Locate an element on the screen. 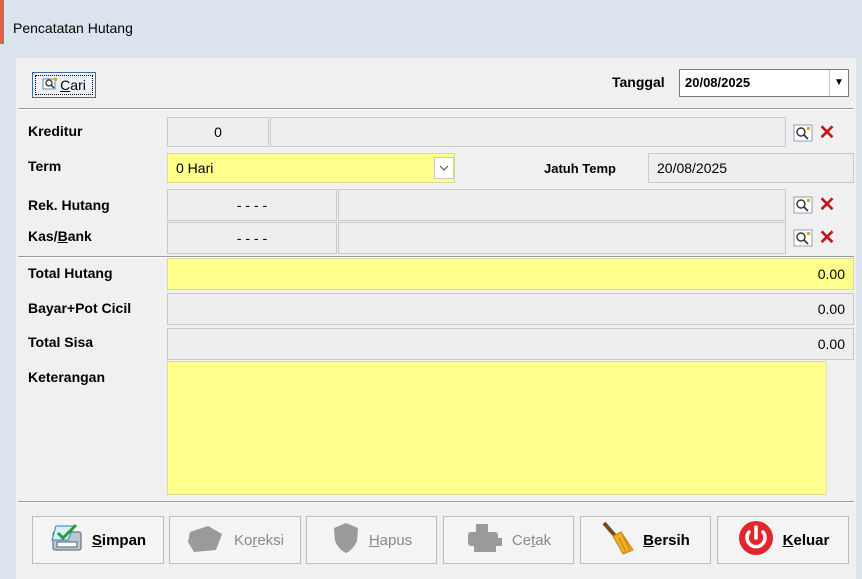 The width and height of the screenshot is (862, 579). search-icon is located at coordinates (50, 85).